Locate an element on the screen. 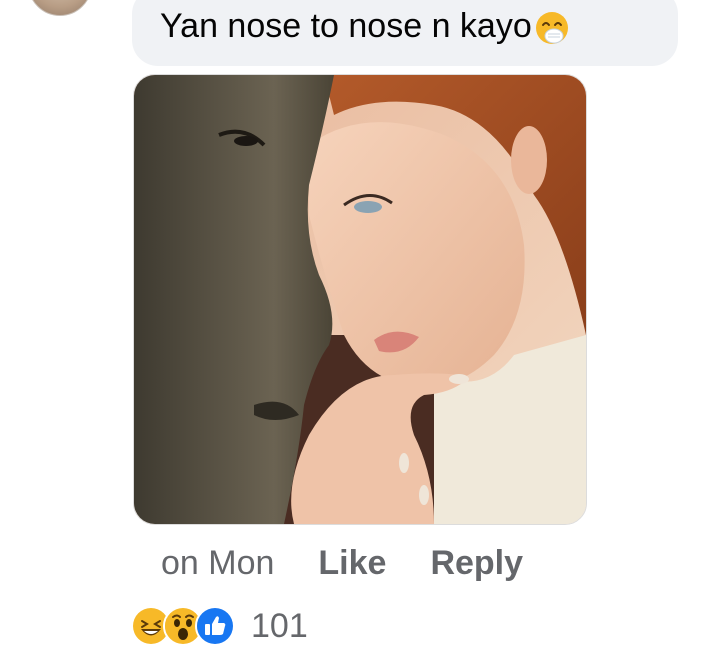 The width and height of the screenshot is (720, 661). like-thumb-icon is located at coordinates (215, 626).